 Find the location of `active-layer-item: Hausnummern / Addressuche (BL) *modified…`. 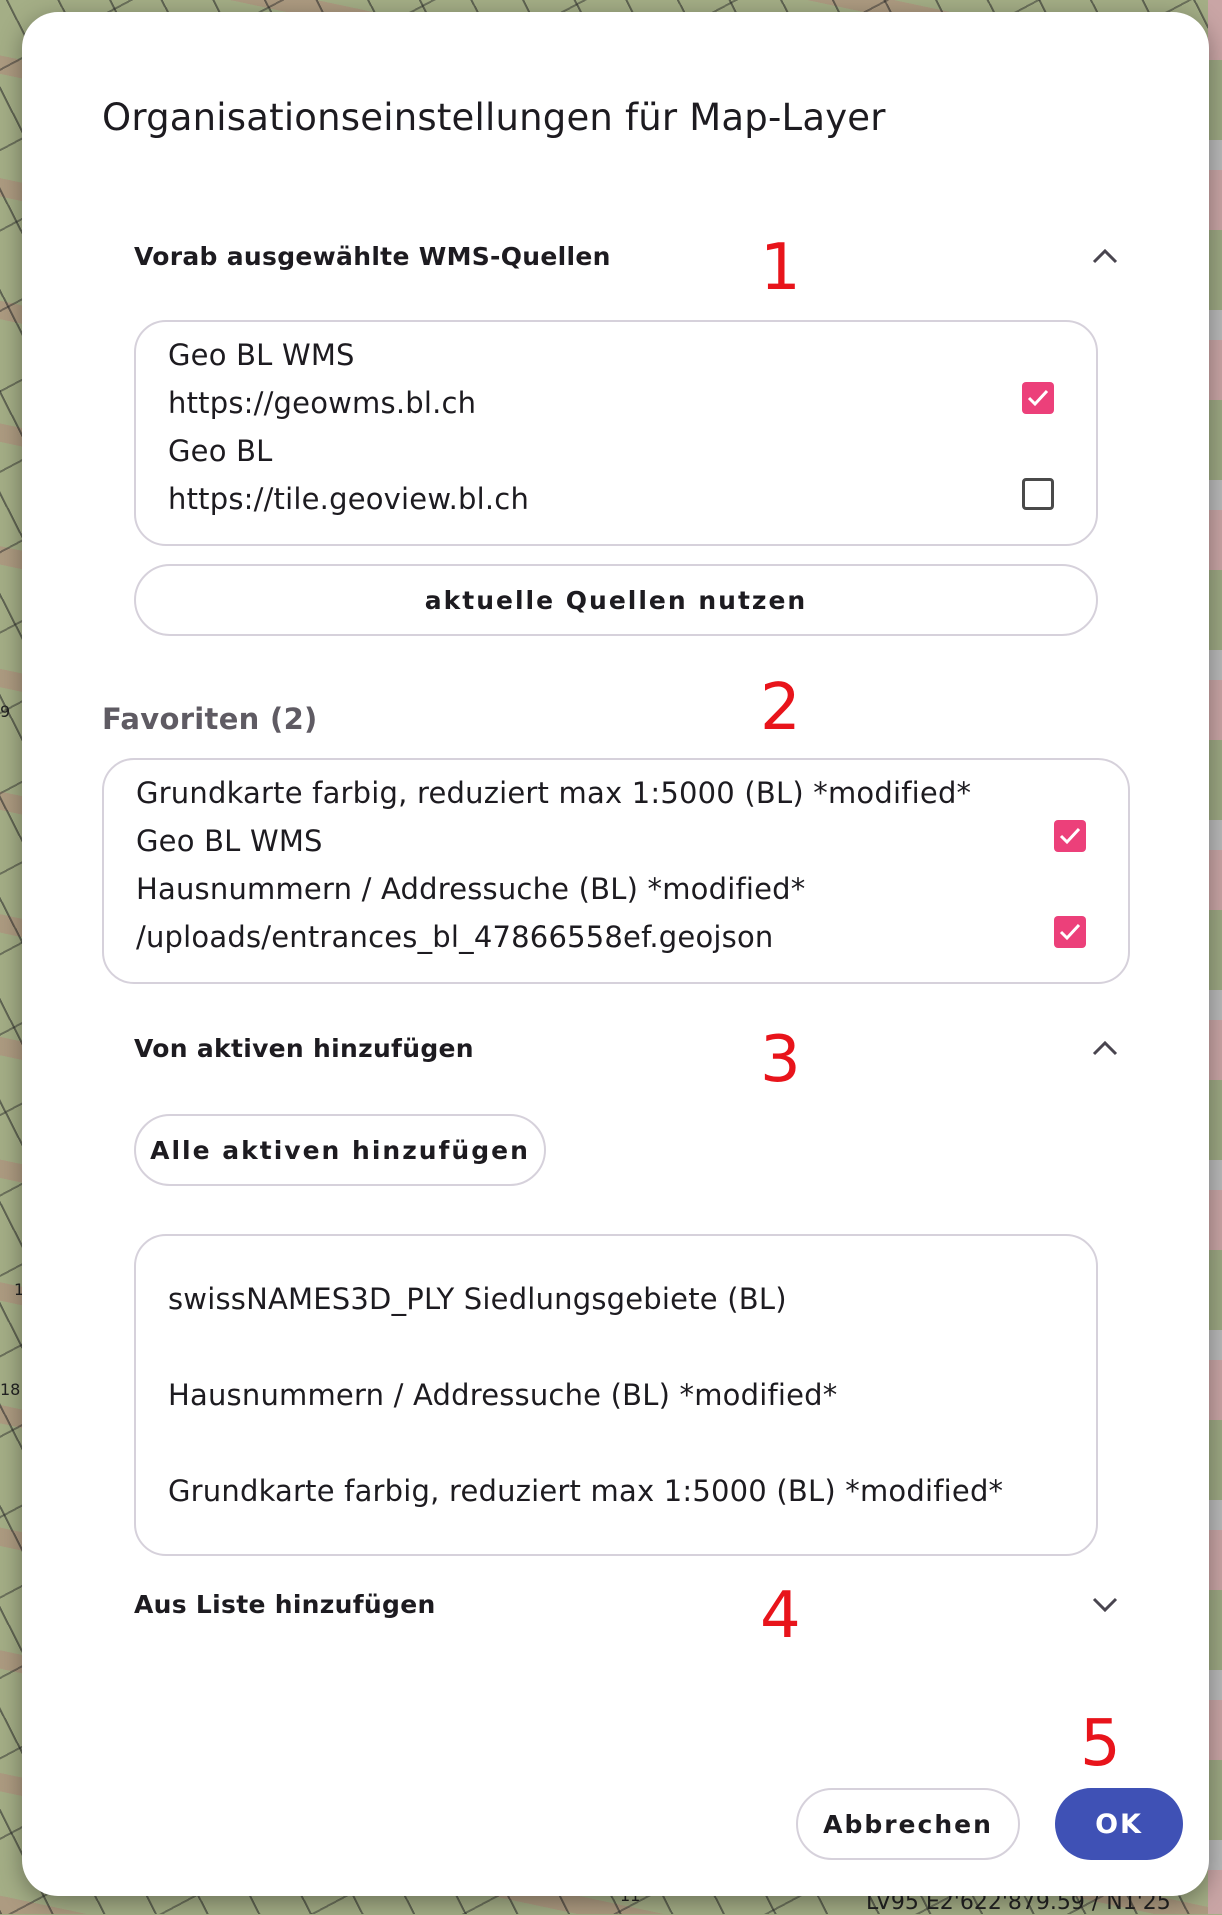

active-layer-item: Hausnummern / Addressuche (BL) *modified… is located at coordinates (503, 1395).